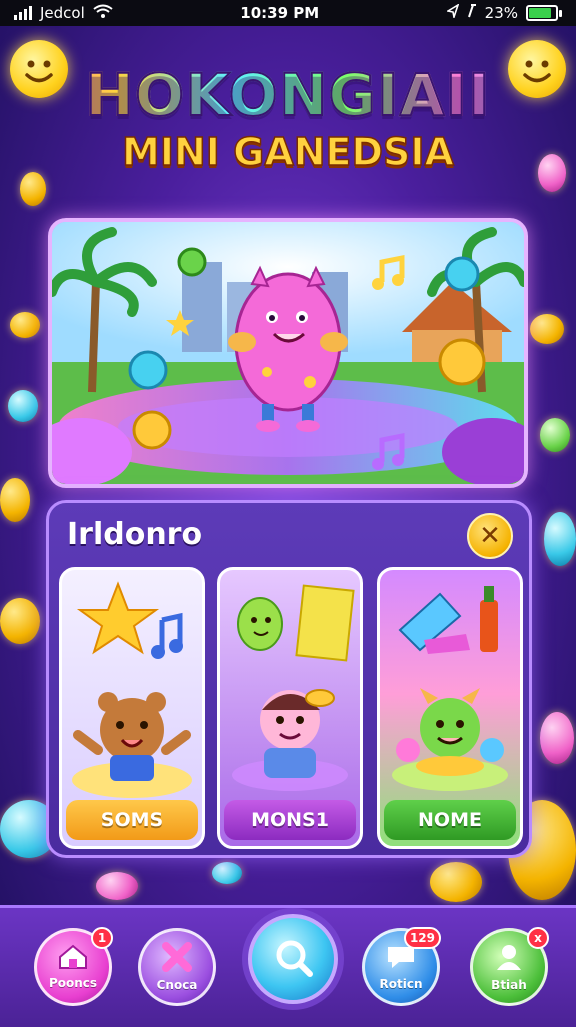  What do you see at coordinates (450, 820) in the screenshot?
I see `mode-card-3-label: NOME` at bounding box center [450, 820].